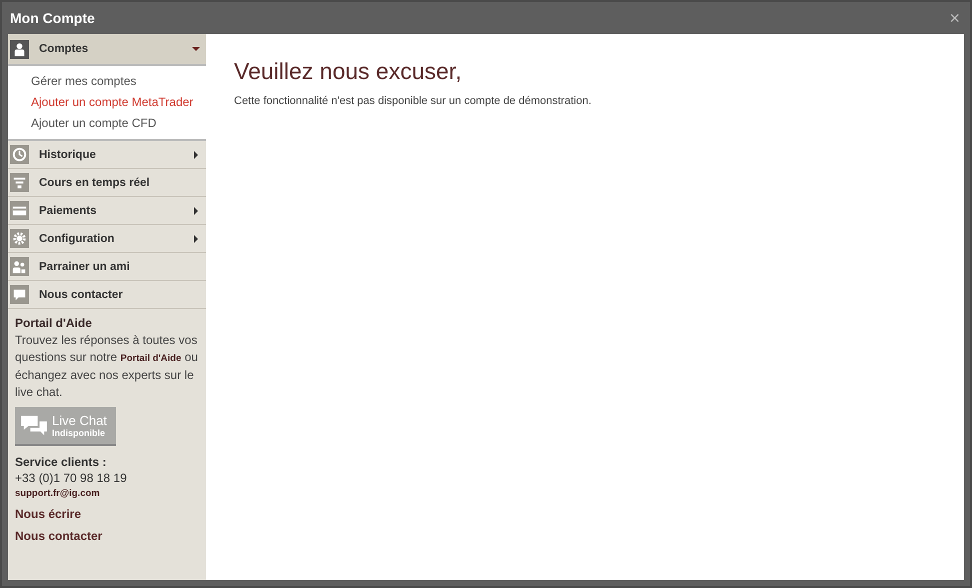 This screenshot has width=972, height=588. I want to click on caret-down-icon, so click(196, 49).